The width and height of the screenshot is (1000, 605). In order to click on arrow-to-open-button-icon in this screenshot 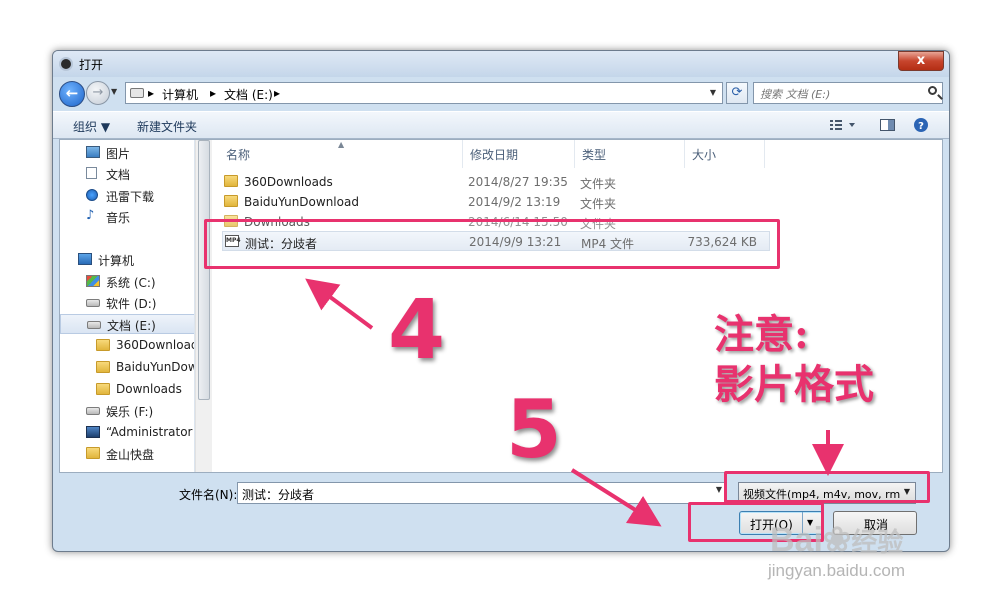, I will do `click(616, 497)`.